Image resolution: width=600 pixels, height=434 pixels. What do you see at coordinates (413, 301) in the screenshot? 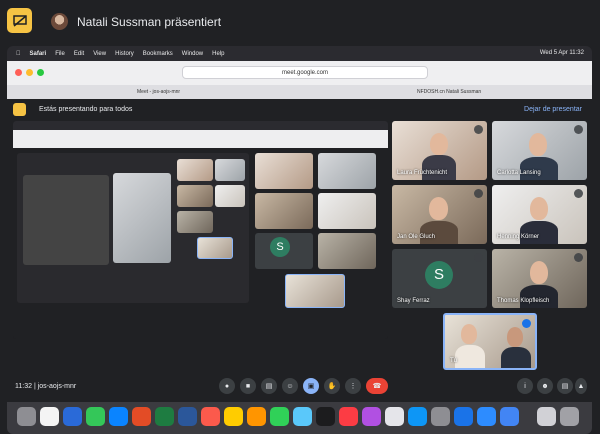
I see `participant-name: Shay Ferraz` at bounding box center [413, 301].